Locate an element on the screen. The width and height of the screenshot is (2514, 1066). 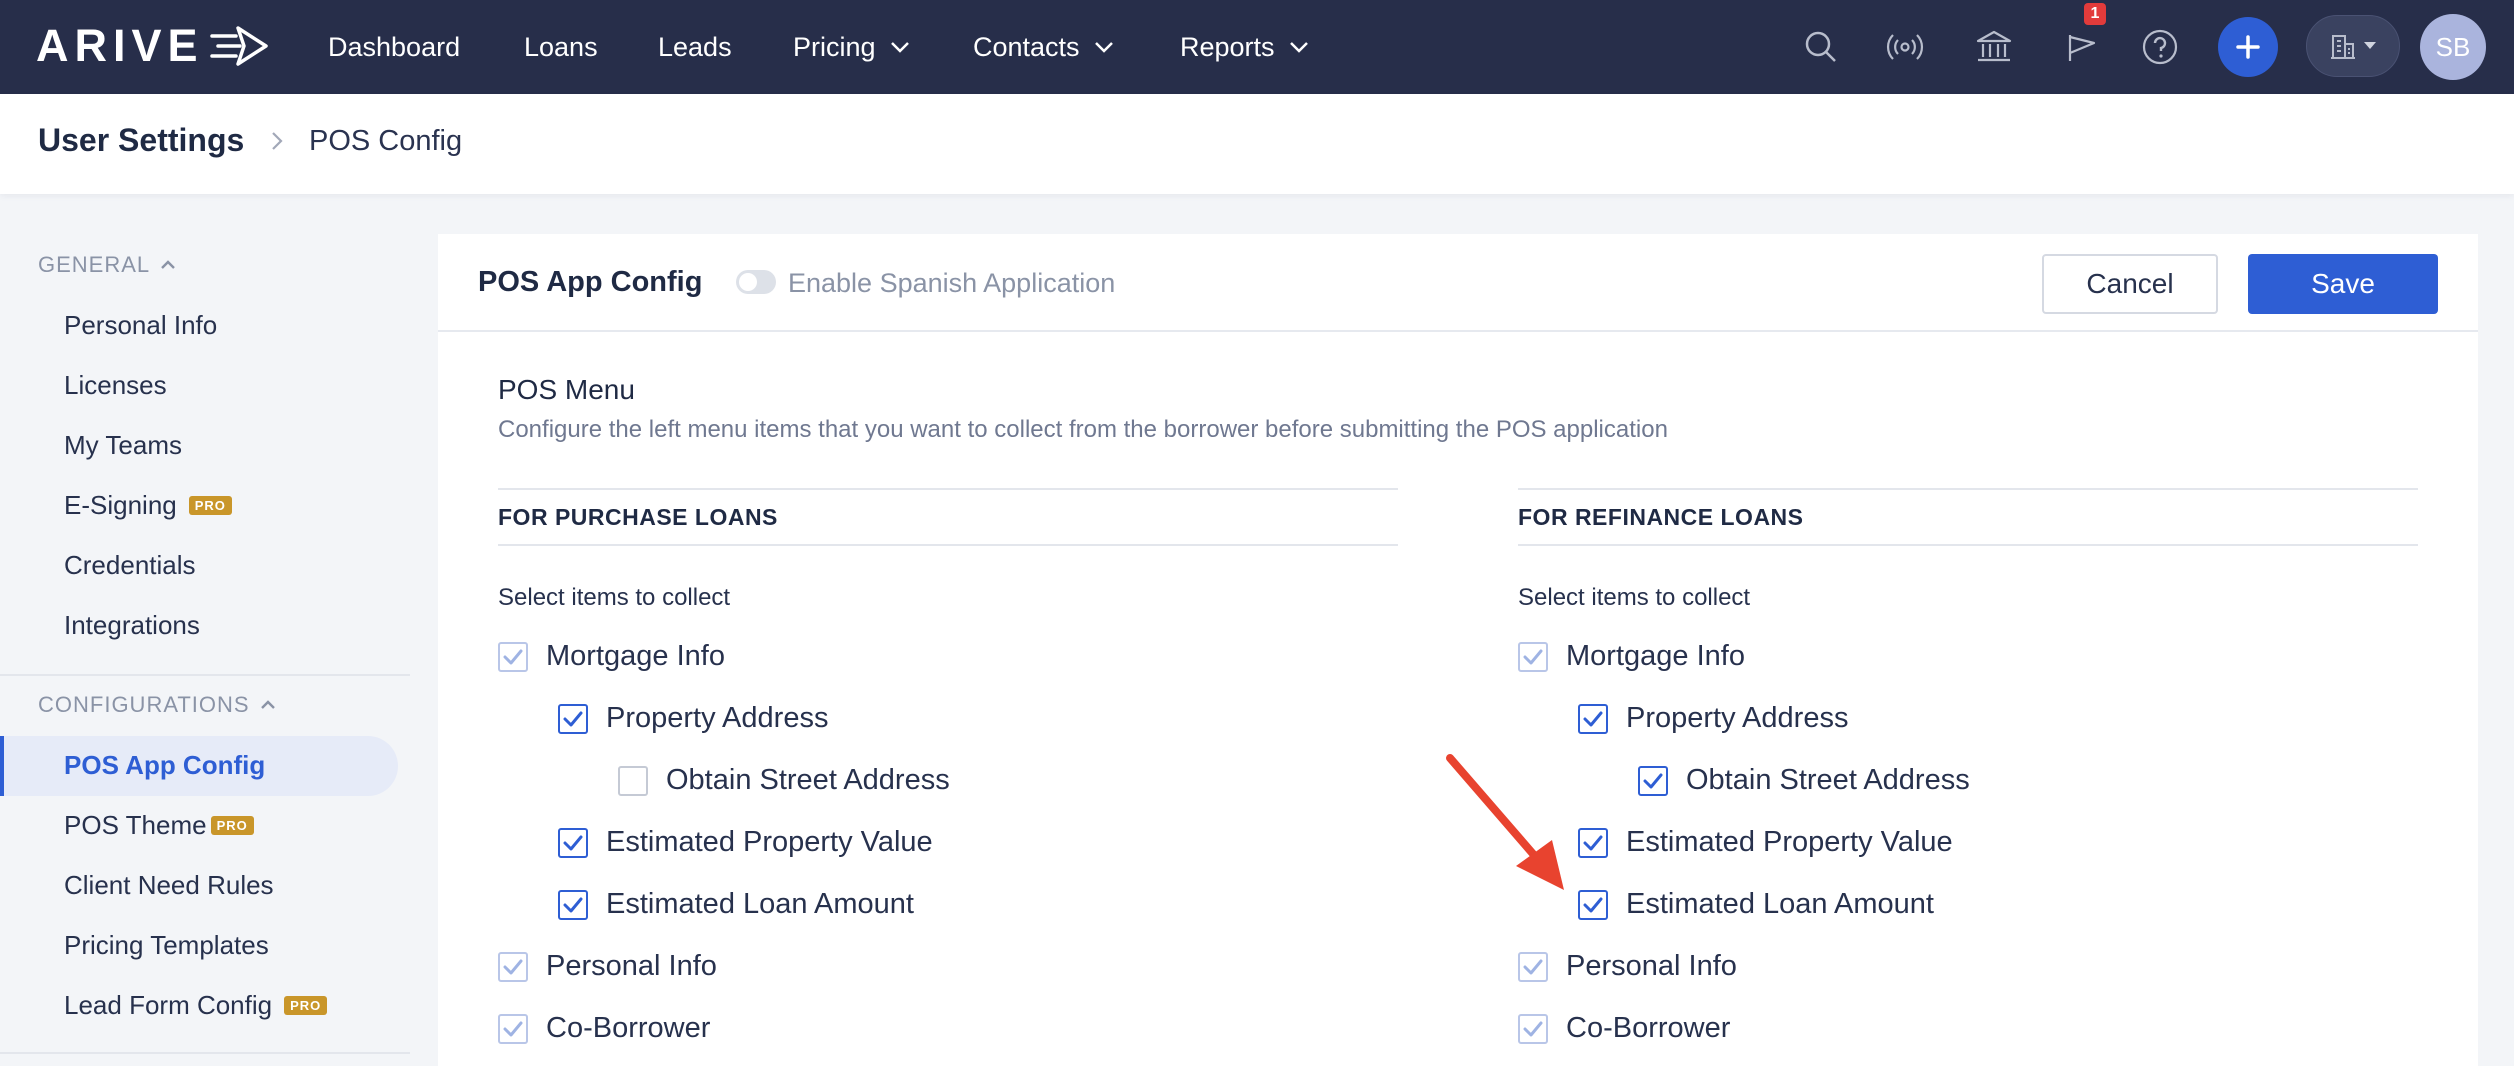
sidebar-item-integrations: Integrations is located at coordinates (132, 625).